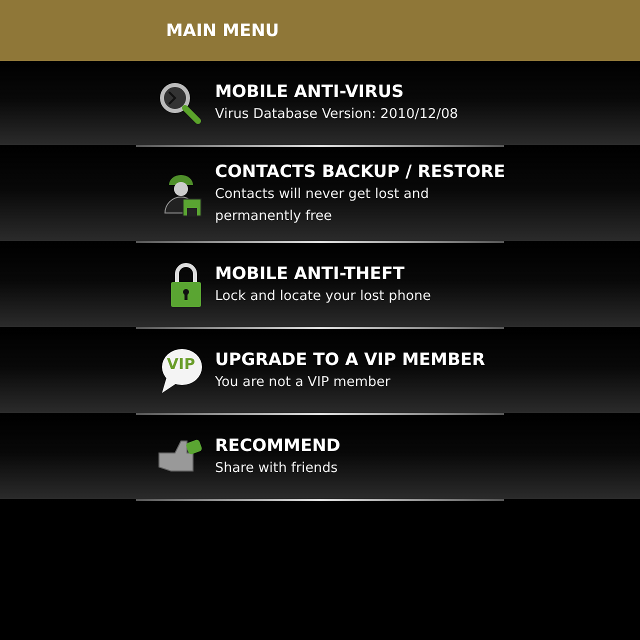  I want to click on item-subtitle: Contacts will never get lost and permanently free, so click(322, 205).